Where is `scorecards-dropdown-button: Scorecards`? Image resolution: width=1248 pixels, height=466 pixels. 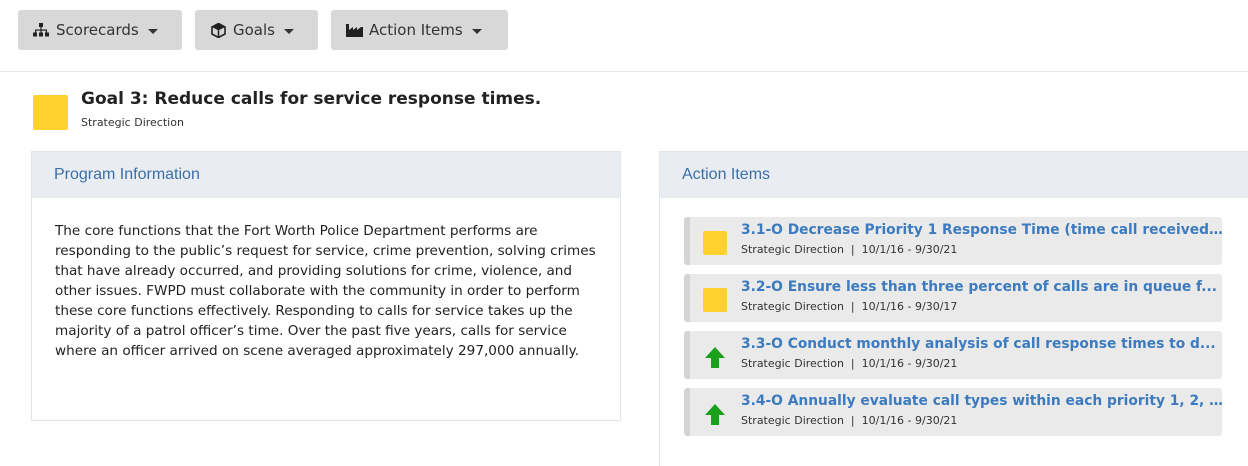 scorecards-dropdown-button: Scorecards is located at coordinates (100, 30).